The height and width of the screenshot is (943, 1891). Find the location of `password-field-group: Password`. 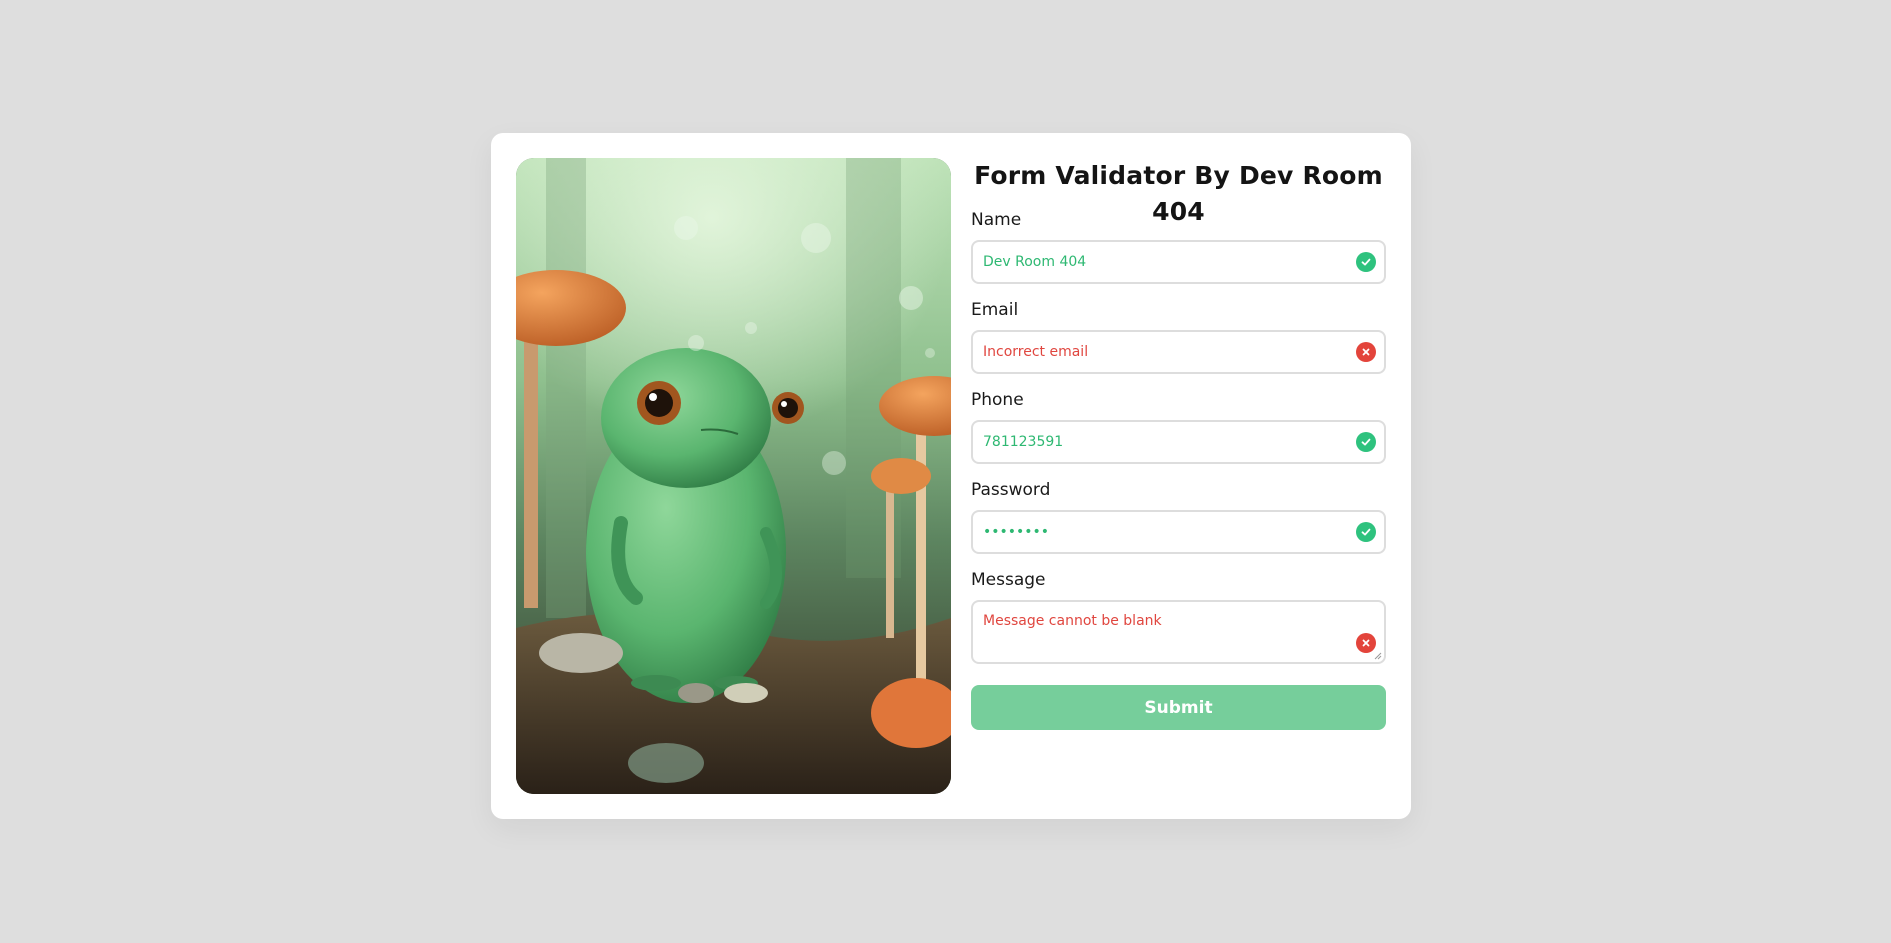

password-field-group: Password is located at coordinates (1178, 516).